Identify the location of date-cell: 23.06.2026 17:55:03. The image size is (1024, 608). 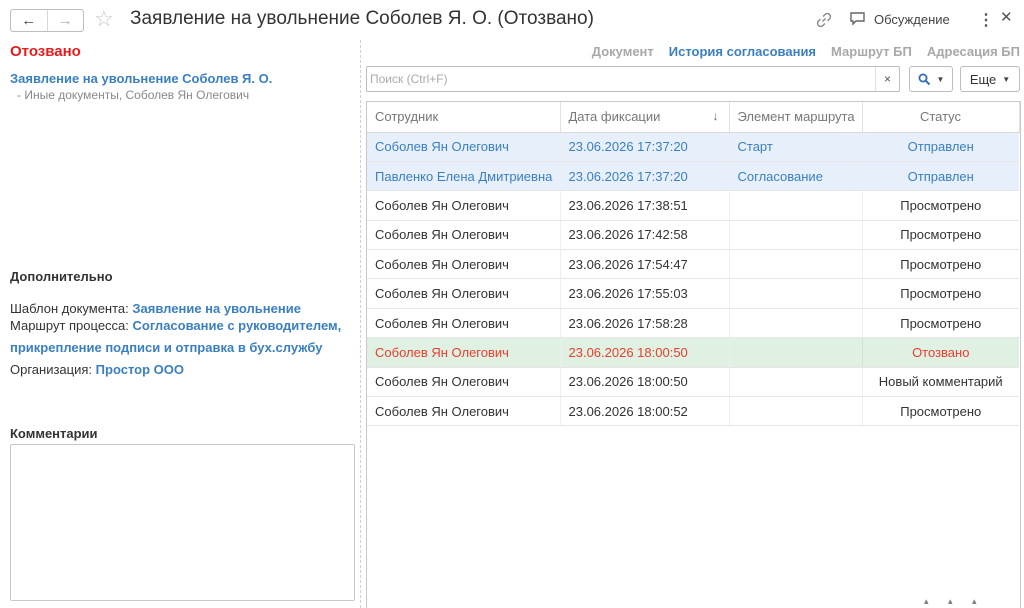
(645, 293).